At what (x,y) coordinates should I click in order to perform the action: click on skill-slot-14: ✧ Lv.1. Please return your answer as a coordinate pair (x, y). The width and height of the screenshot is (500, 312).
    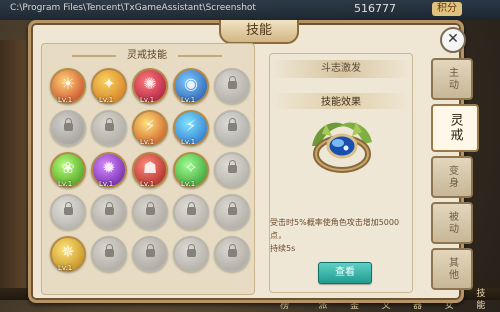
    Looking at the image, I should click on (191, 170).